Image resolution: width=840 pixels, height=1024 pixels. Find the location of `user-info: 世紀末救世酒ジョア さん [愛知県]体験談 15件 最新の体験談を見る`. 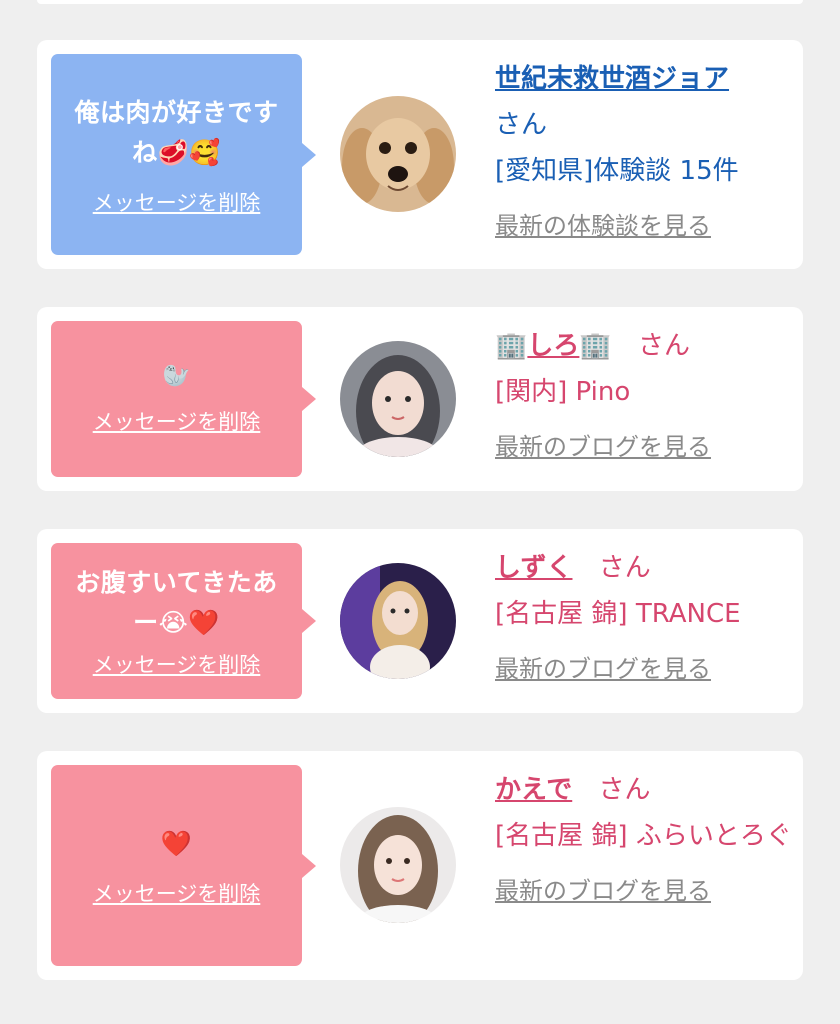

user-info: 世紀末救世酒ジョア さん [愛知県]体験談 15件 最新の体験談を見る is located at coordinates (645, 148).